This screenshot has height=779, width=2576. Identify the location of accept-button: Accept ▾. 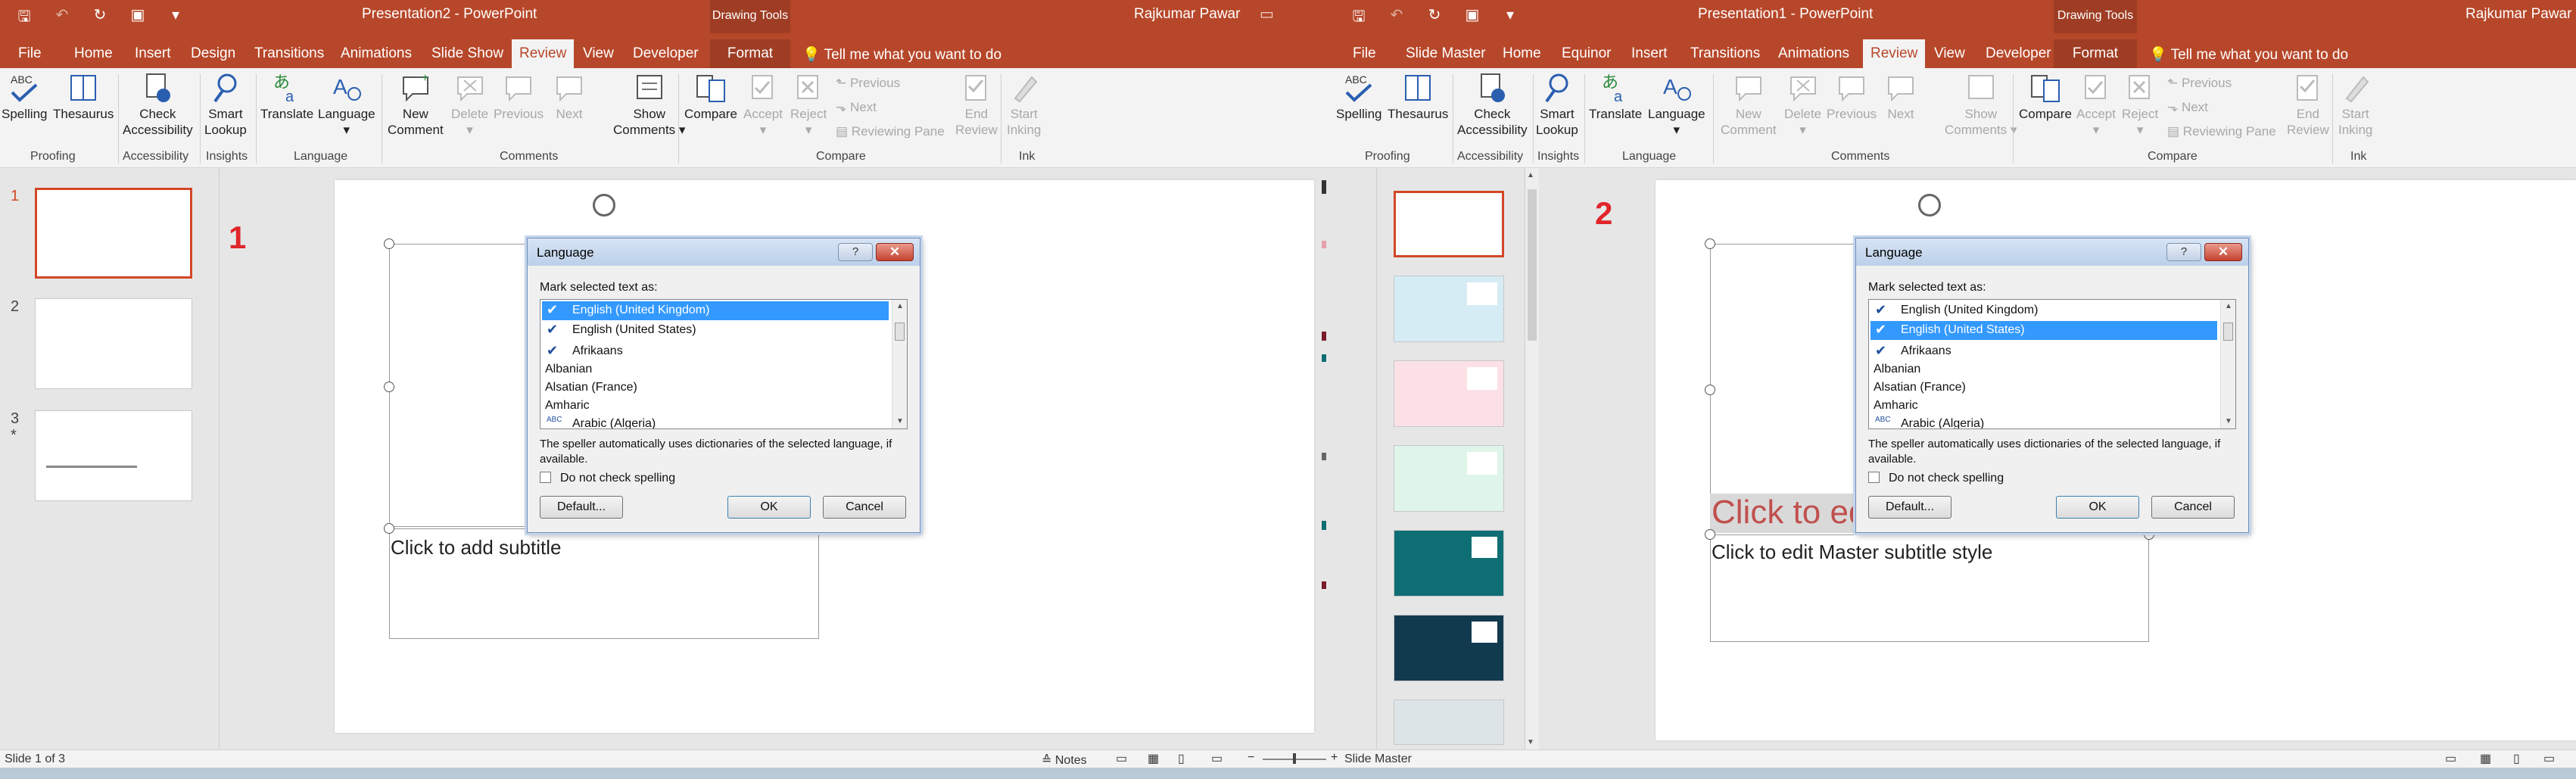
(763, 104).